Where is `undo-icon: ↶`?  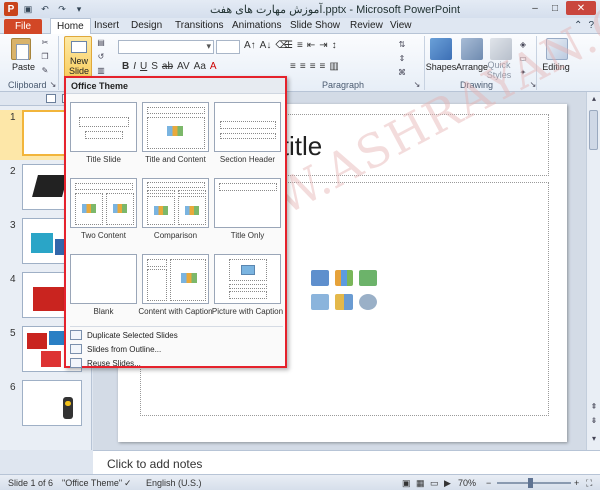
undo-icon: ↶ is located at coordinates (45, 9).